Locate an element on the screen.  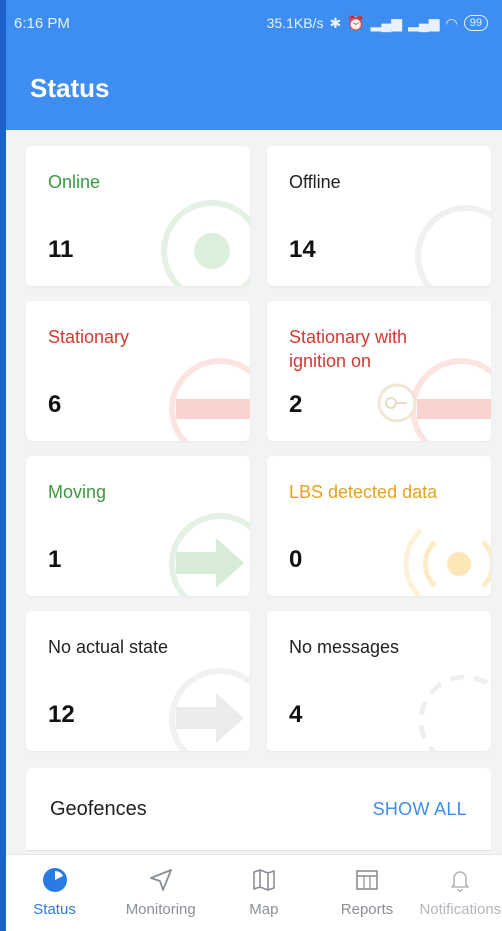
card-count: 0 is located at coordinates (296, 559).